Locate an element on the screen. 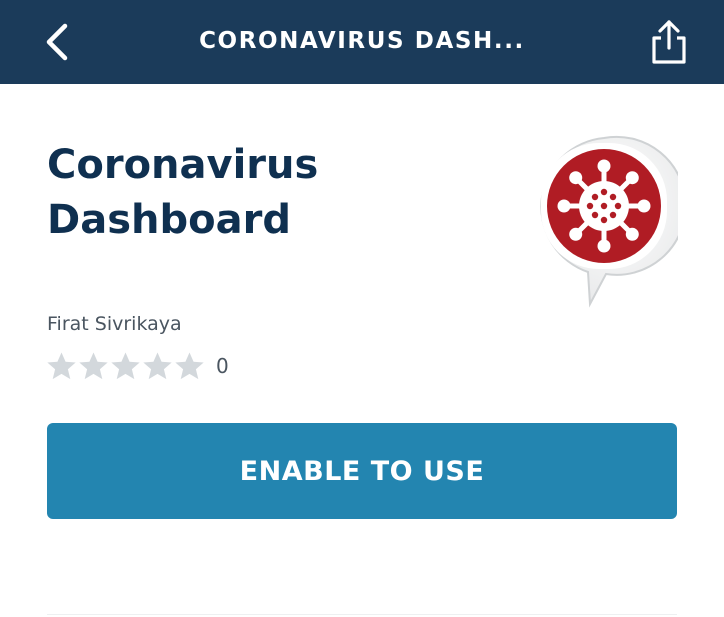 Image resolution: width=724 pixels, height=617 pixels. share-button is located at coordinates (669, 42).